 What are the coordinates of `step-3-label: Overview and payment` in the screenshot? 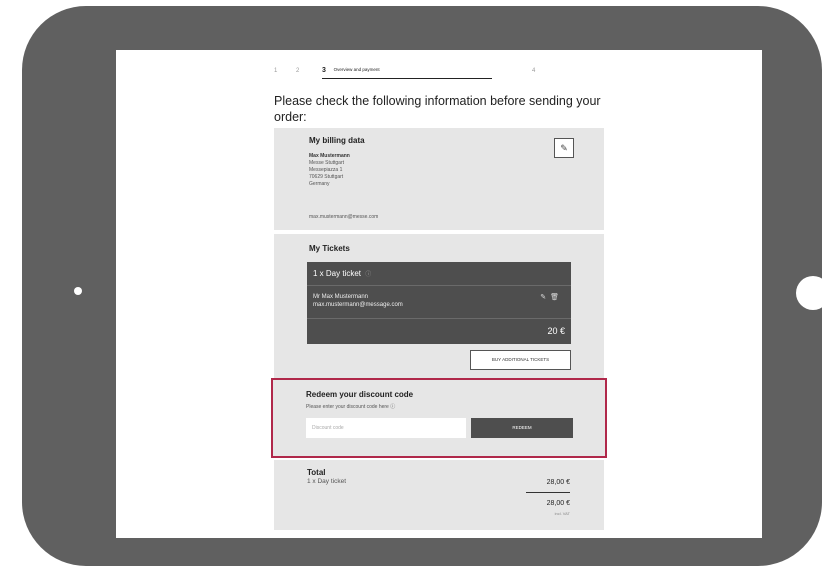 It's located at (356, 69).